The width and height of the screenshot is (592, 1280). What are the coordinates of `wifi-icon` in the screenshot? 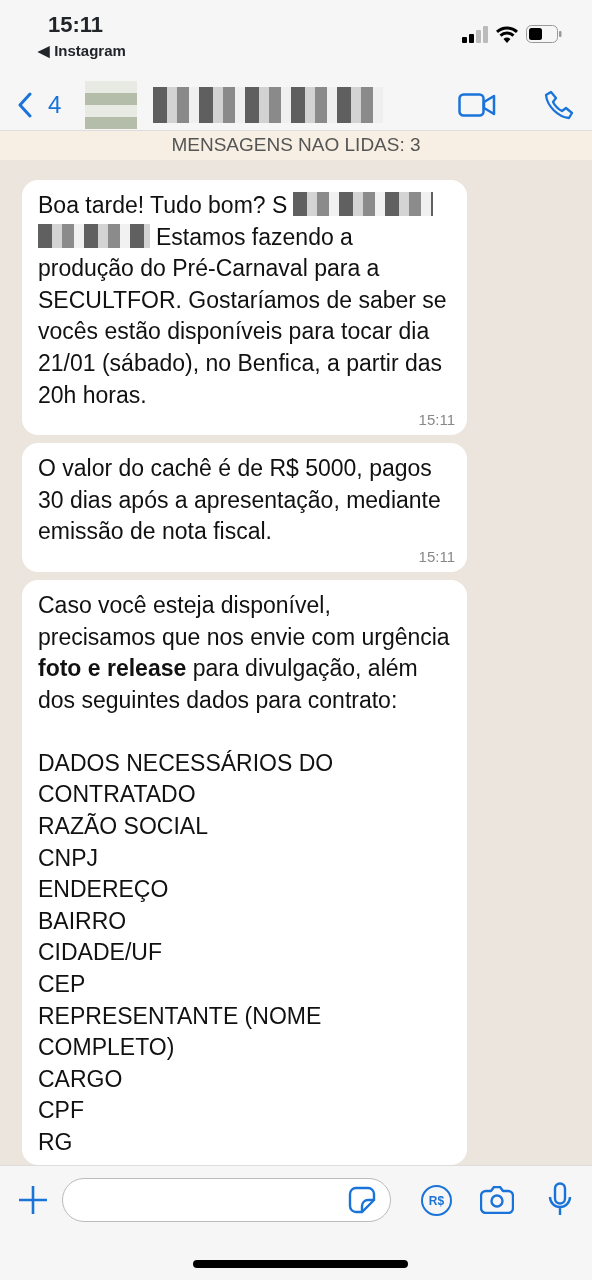 It's located at (507, 34).